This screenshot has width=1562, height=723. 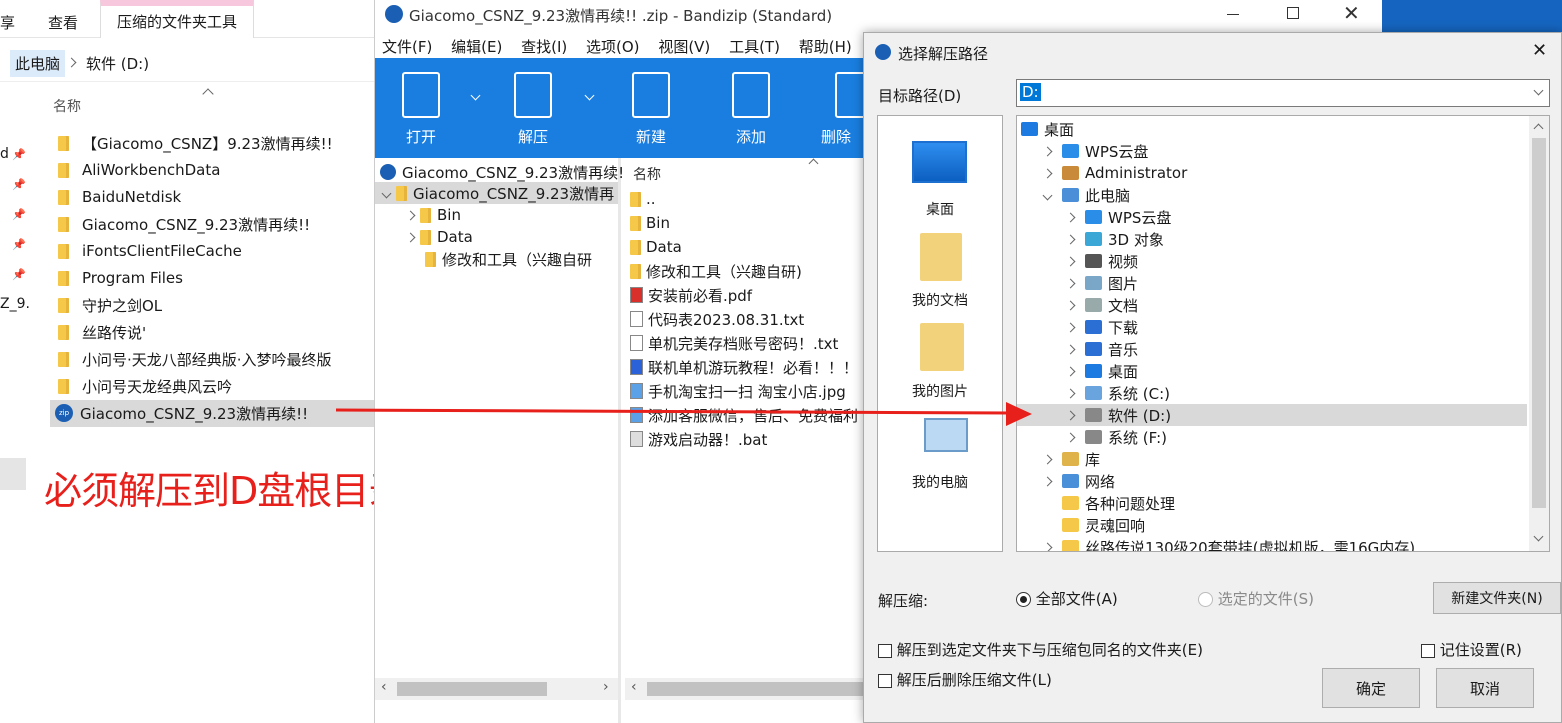 What do you see at coordinates (63, 22) in the screenshot?
I see `ribbon-tab-view: 查看` at bounding box center [63, 22].